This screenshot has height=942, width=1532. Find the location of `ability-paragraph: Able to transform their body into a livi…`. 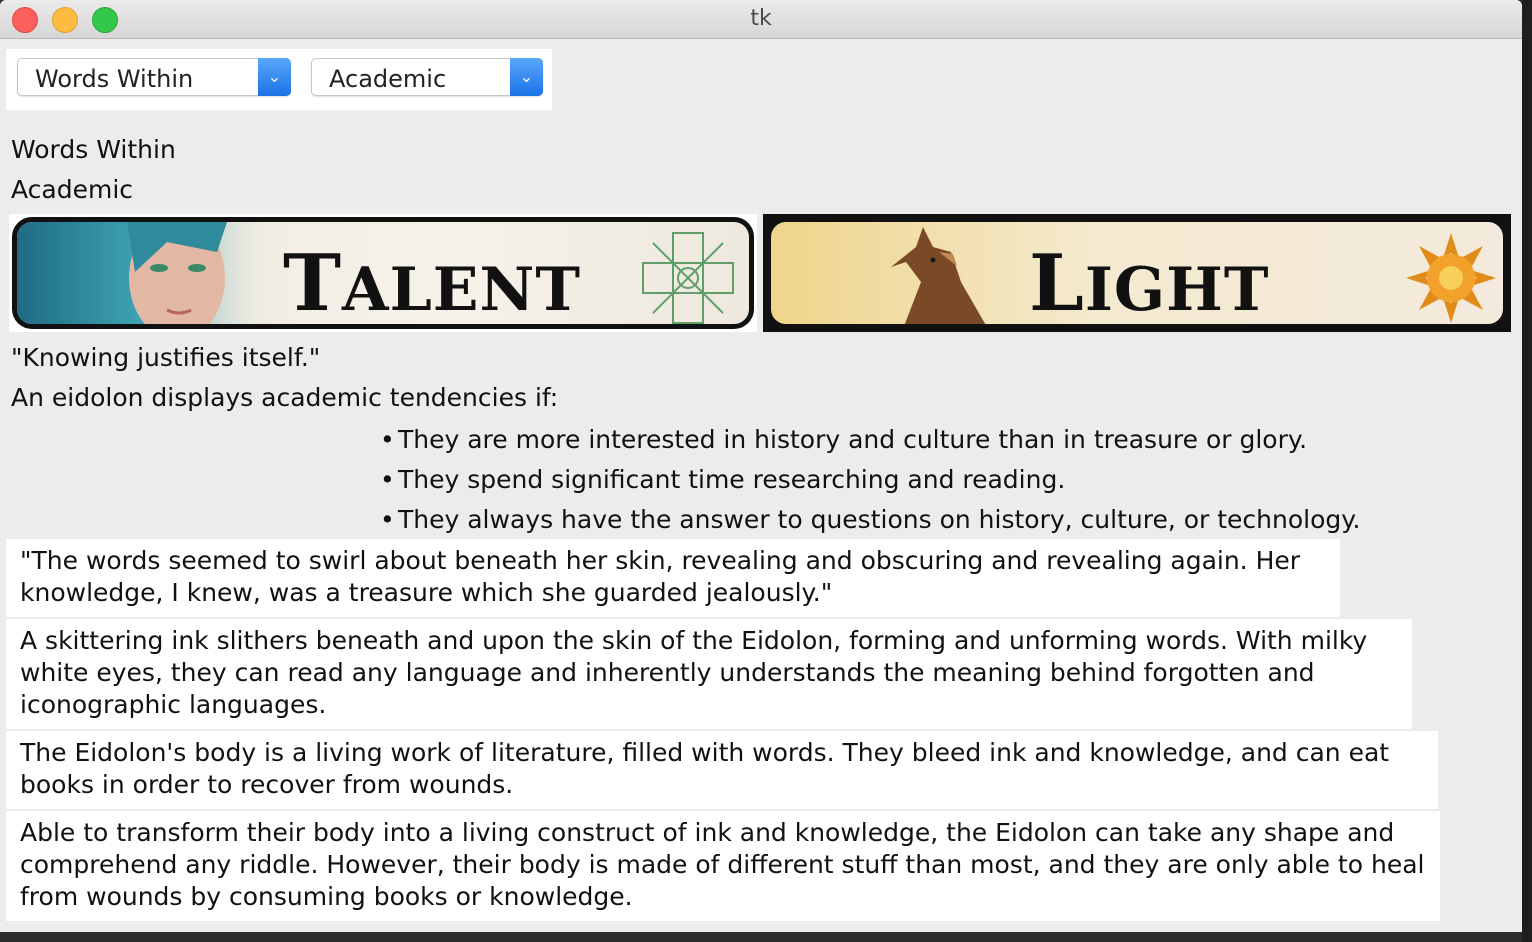

ability-paragraph: Able to transform their body into a livi… is located at coordinates (723, 866).